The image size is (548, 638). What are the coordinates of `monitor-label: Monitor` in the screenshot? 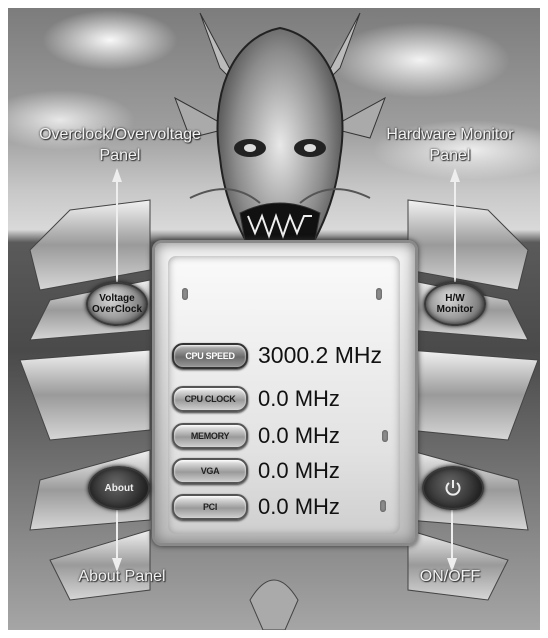 It's located at (455, 309).